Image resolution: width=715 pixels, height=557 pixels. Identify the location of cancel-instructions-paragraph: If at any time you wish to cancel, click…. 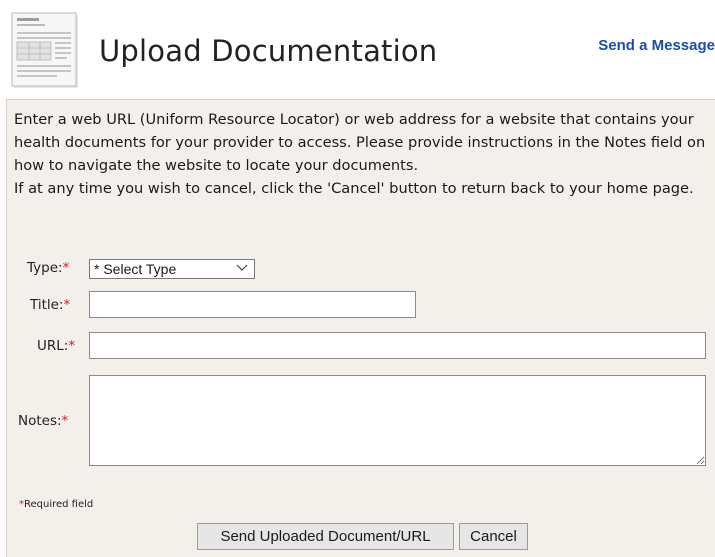
(354, 188).